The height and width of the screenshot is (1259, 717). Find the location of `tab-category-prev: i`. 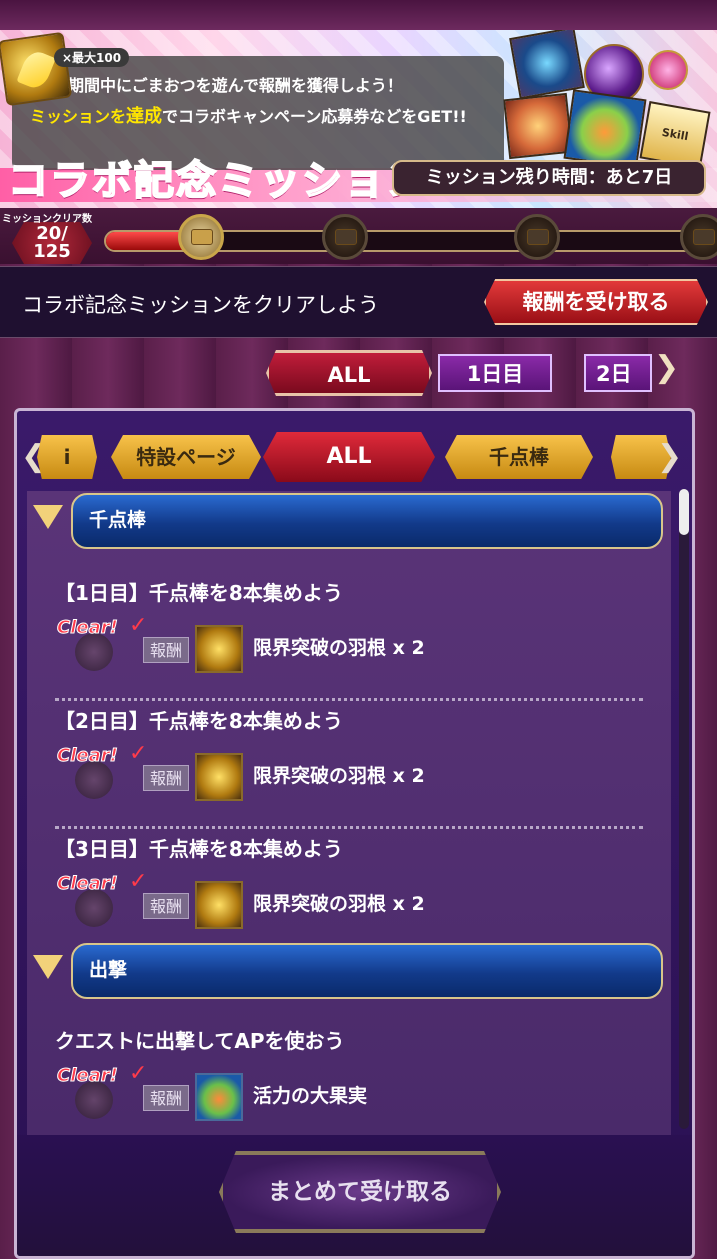

tab-category-prev: i is located at coordinates (67, 457).